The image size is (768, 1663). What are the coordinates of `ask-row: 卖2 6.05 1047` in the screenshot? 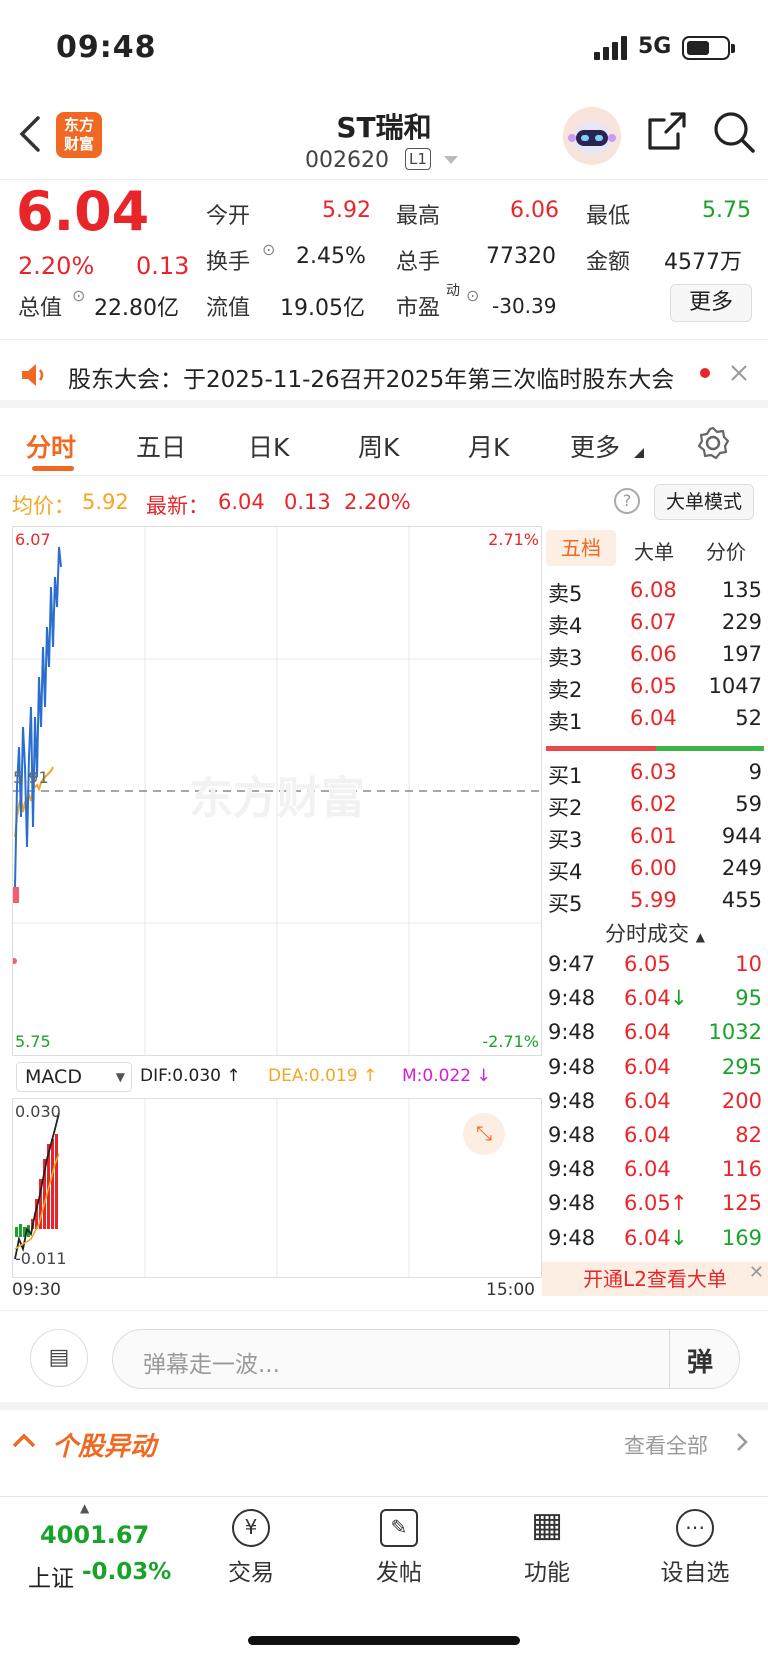 It's located at (655, 688).